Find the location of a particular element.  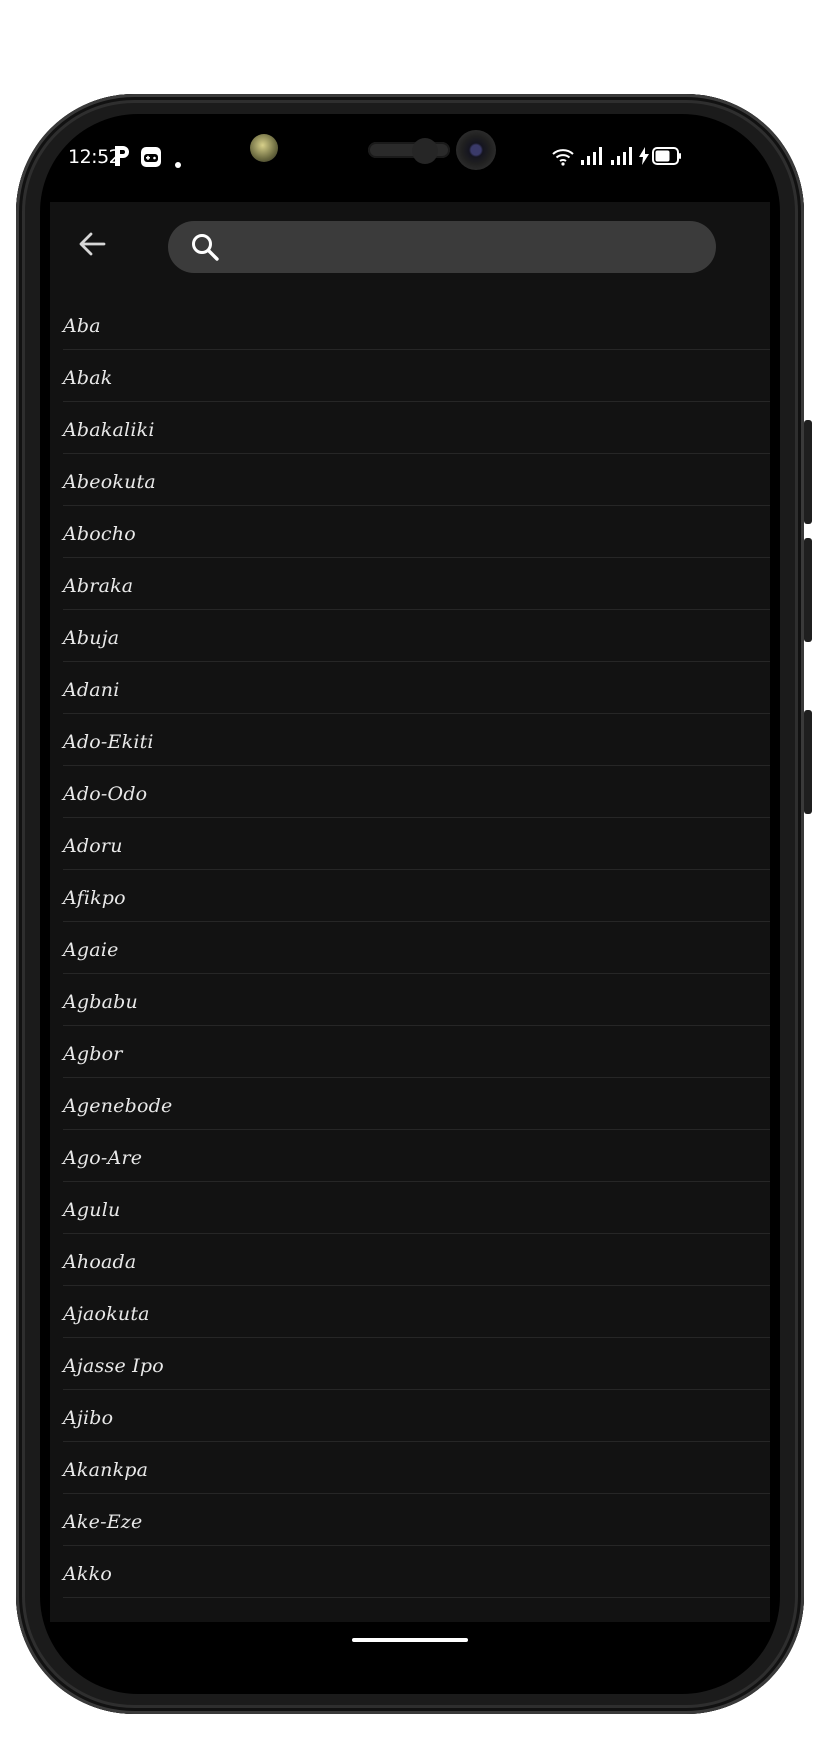

home-indicator is located at coordinates (410, 1640).